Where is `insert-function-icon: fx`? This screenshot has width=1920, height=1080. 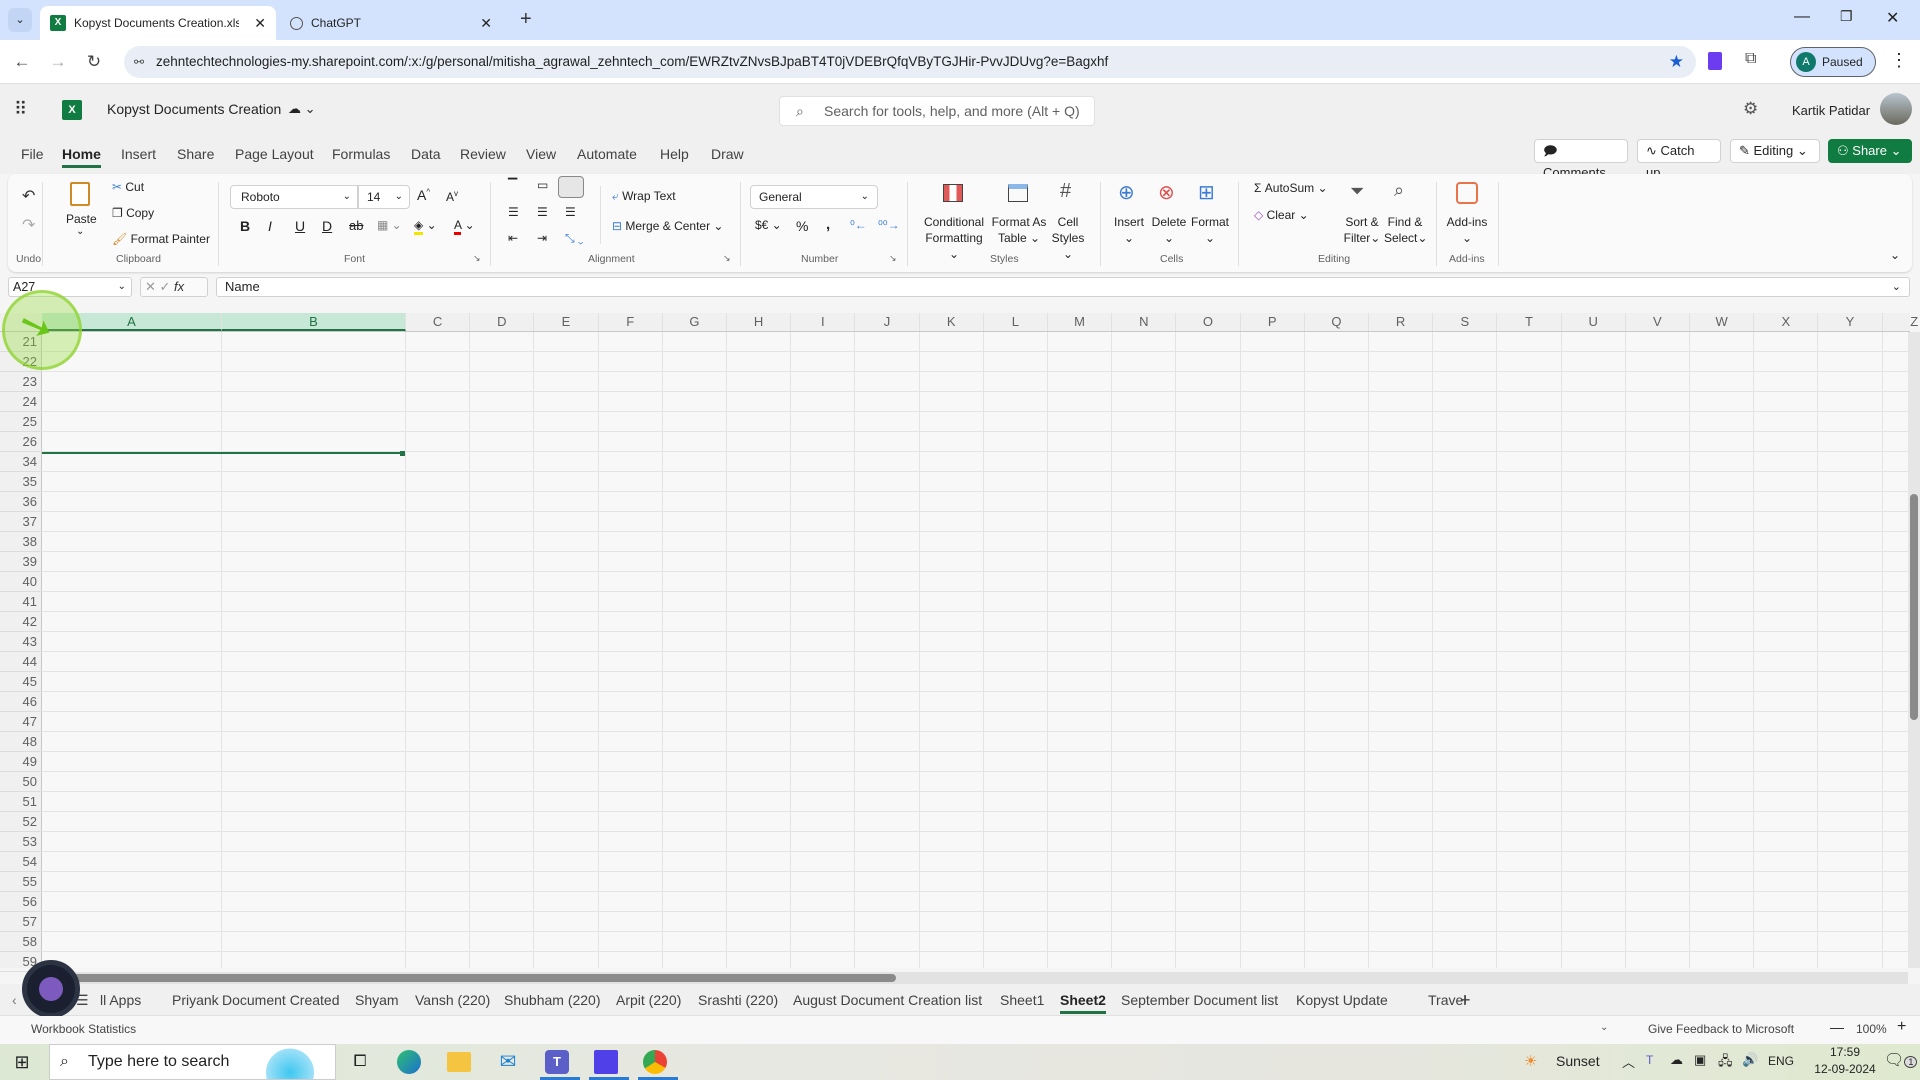 insert-function-icon: fx is located at coordinates (179, 286).